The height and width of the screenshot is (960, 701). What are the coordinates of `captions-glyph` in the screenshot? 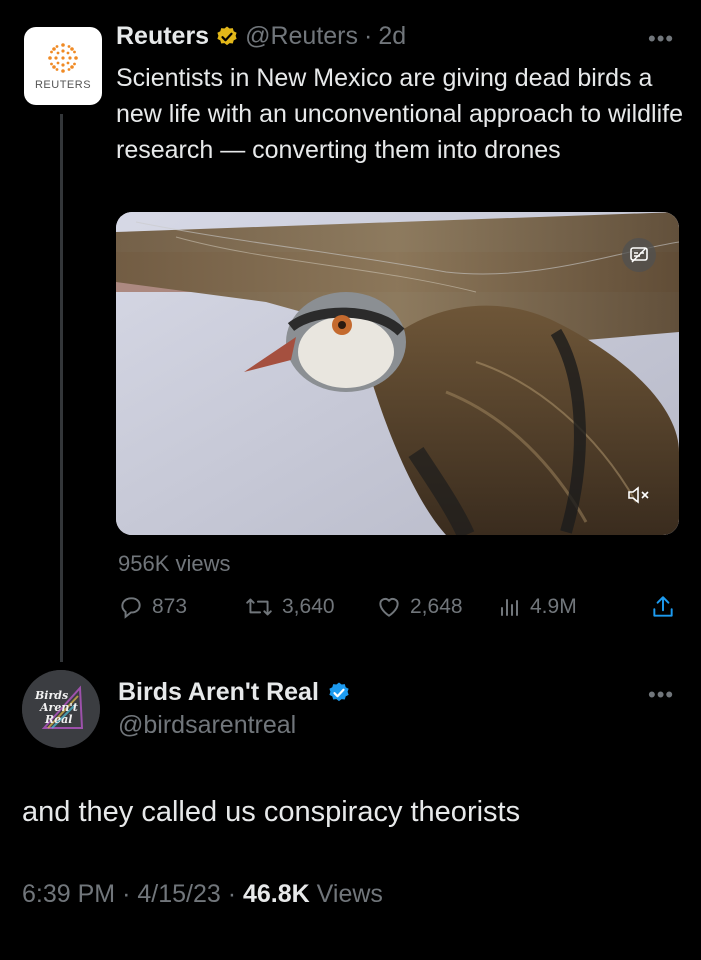 It's located at (639, 255).